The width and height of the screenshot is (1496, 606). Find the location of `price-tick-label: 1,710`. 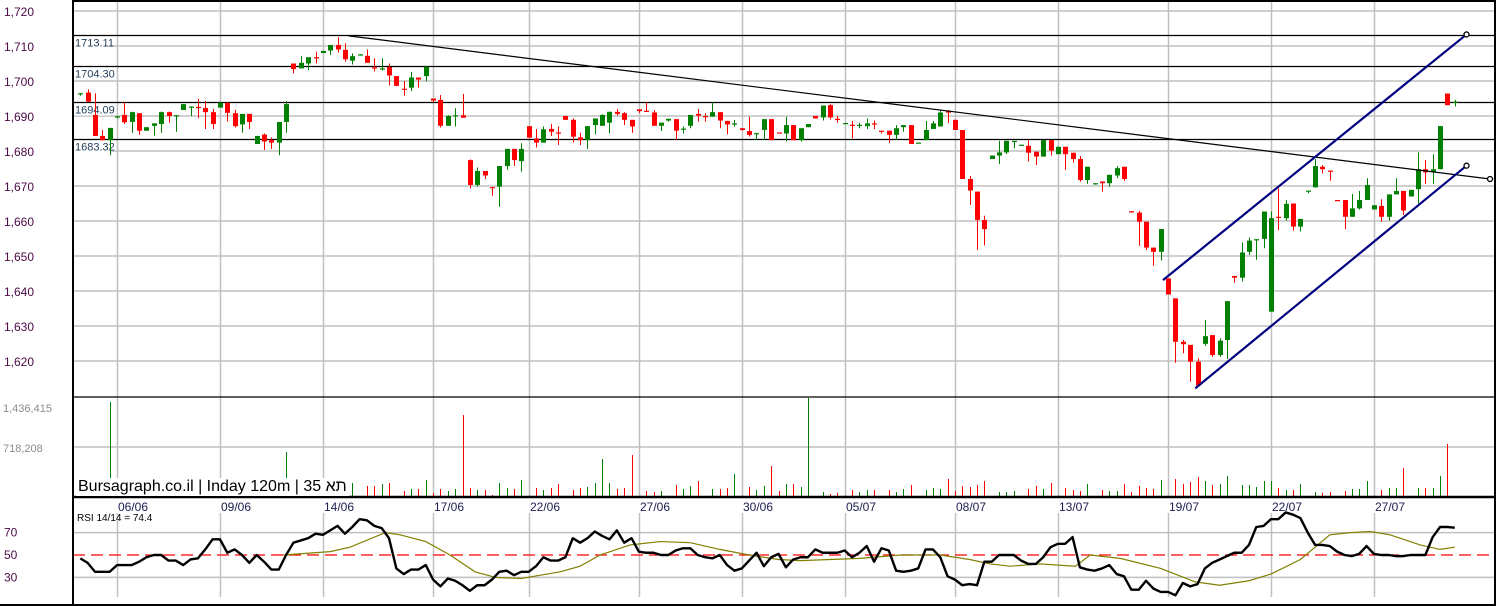

price-tick-label: 1,710 is located at coordinates (19, 47).